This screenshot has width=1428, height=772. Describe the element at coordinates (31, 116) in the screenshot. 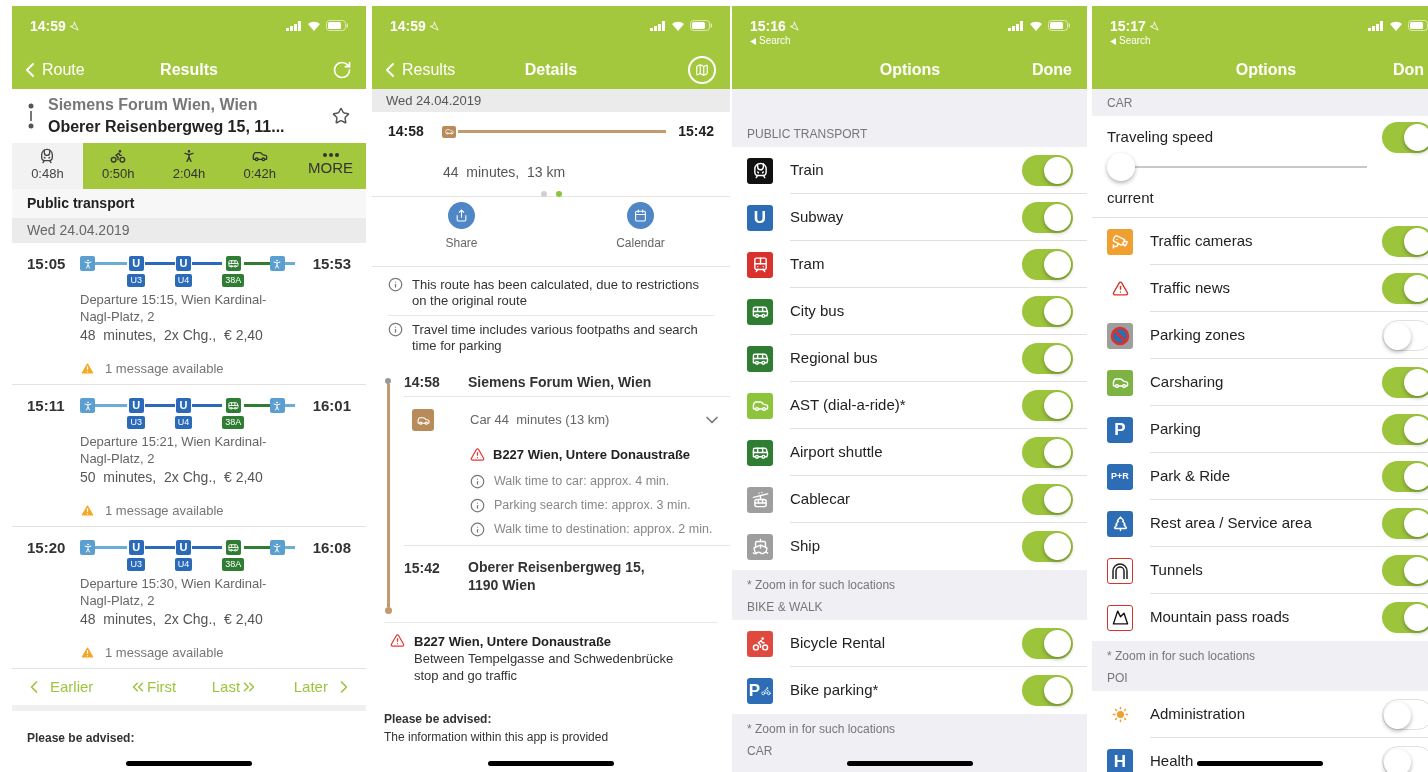

I see `route-dots-icon` at that location.